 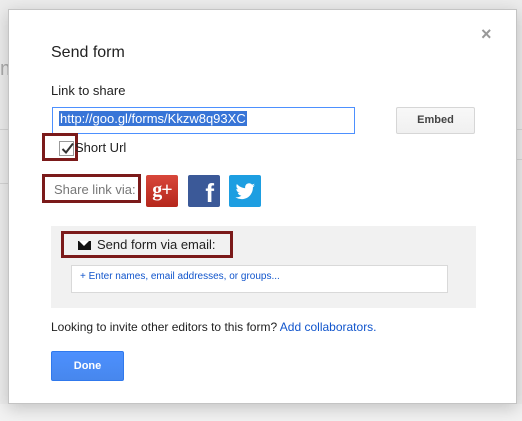 I want to click on twitter-bird-icon, so click(x=245, y=191).